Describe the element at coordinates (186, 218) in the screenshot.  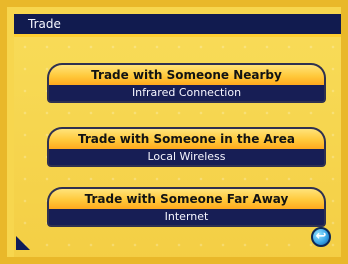
I see `option-subtitle: Internet` at that location.